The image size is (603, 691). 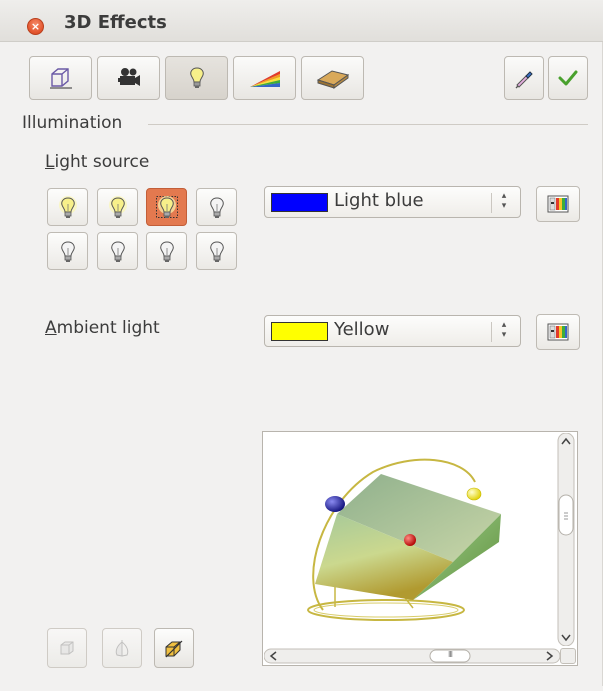 I want to click on ambient-light-color-picker-button, so click(x=558, y=332).